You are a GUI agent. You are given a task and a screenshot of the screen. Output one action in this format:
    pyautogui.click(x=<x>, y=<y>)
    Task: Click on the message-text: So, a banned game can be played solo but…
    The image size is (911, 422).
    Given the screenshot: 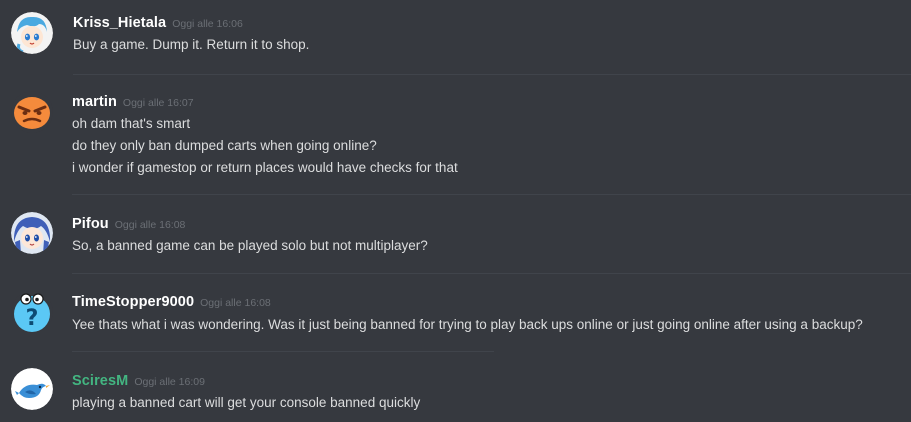 What is the action you would take?
    pyautogui.click(x=250, y=245)
    